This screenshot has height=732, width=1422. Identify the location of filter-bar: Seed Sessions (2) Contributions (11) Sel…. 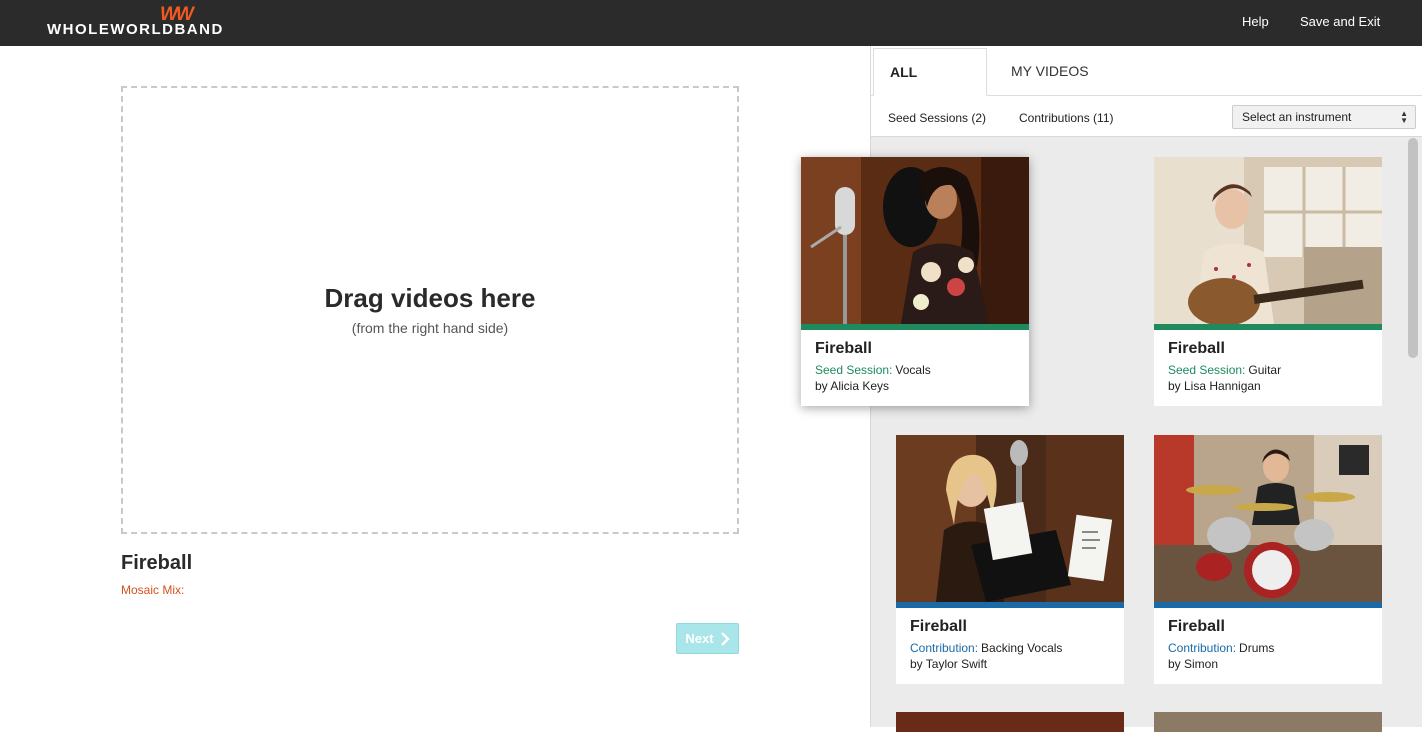
(1146, 116).